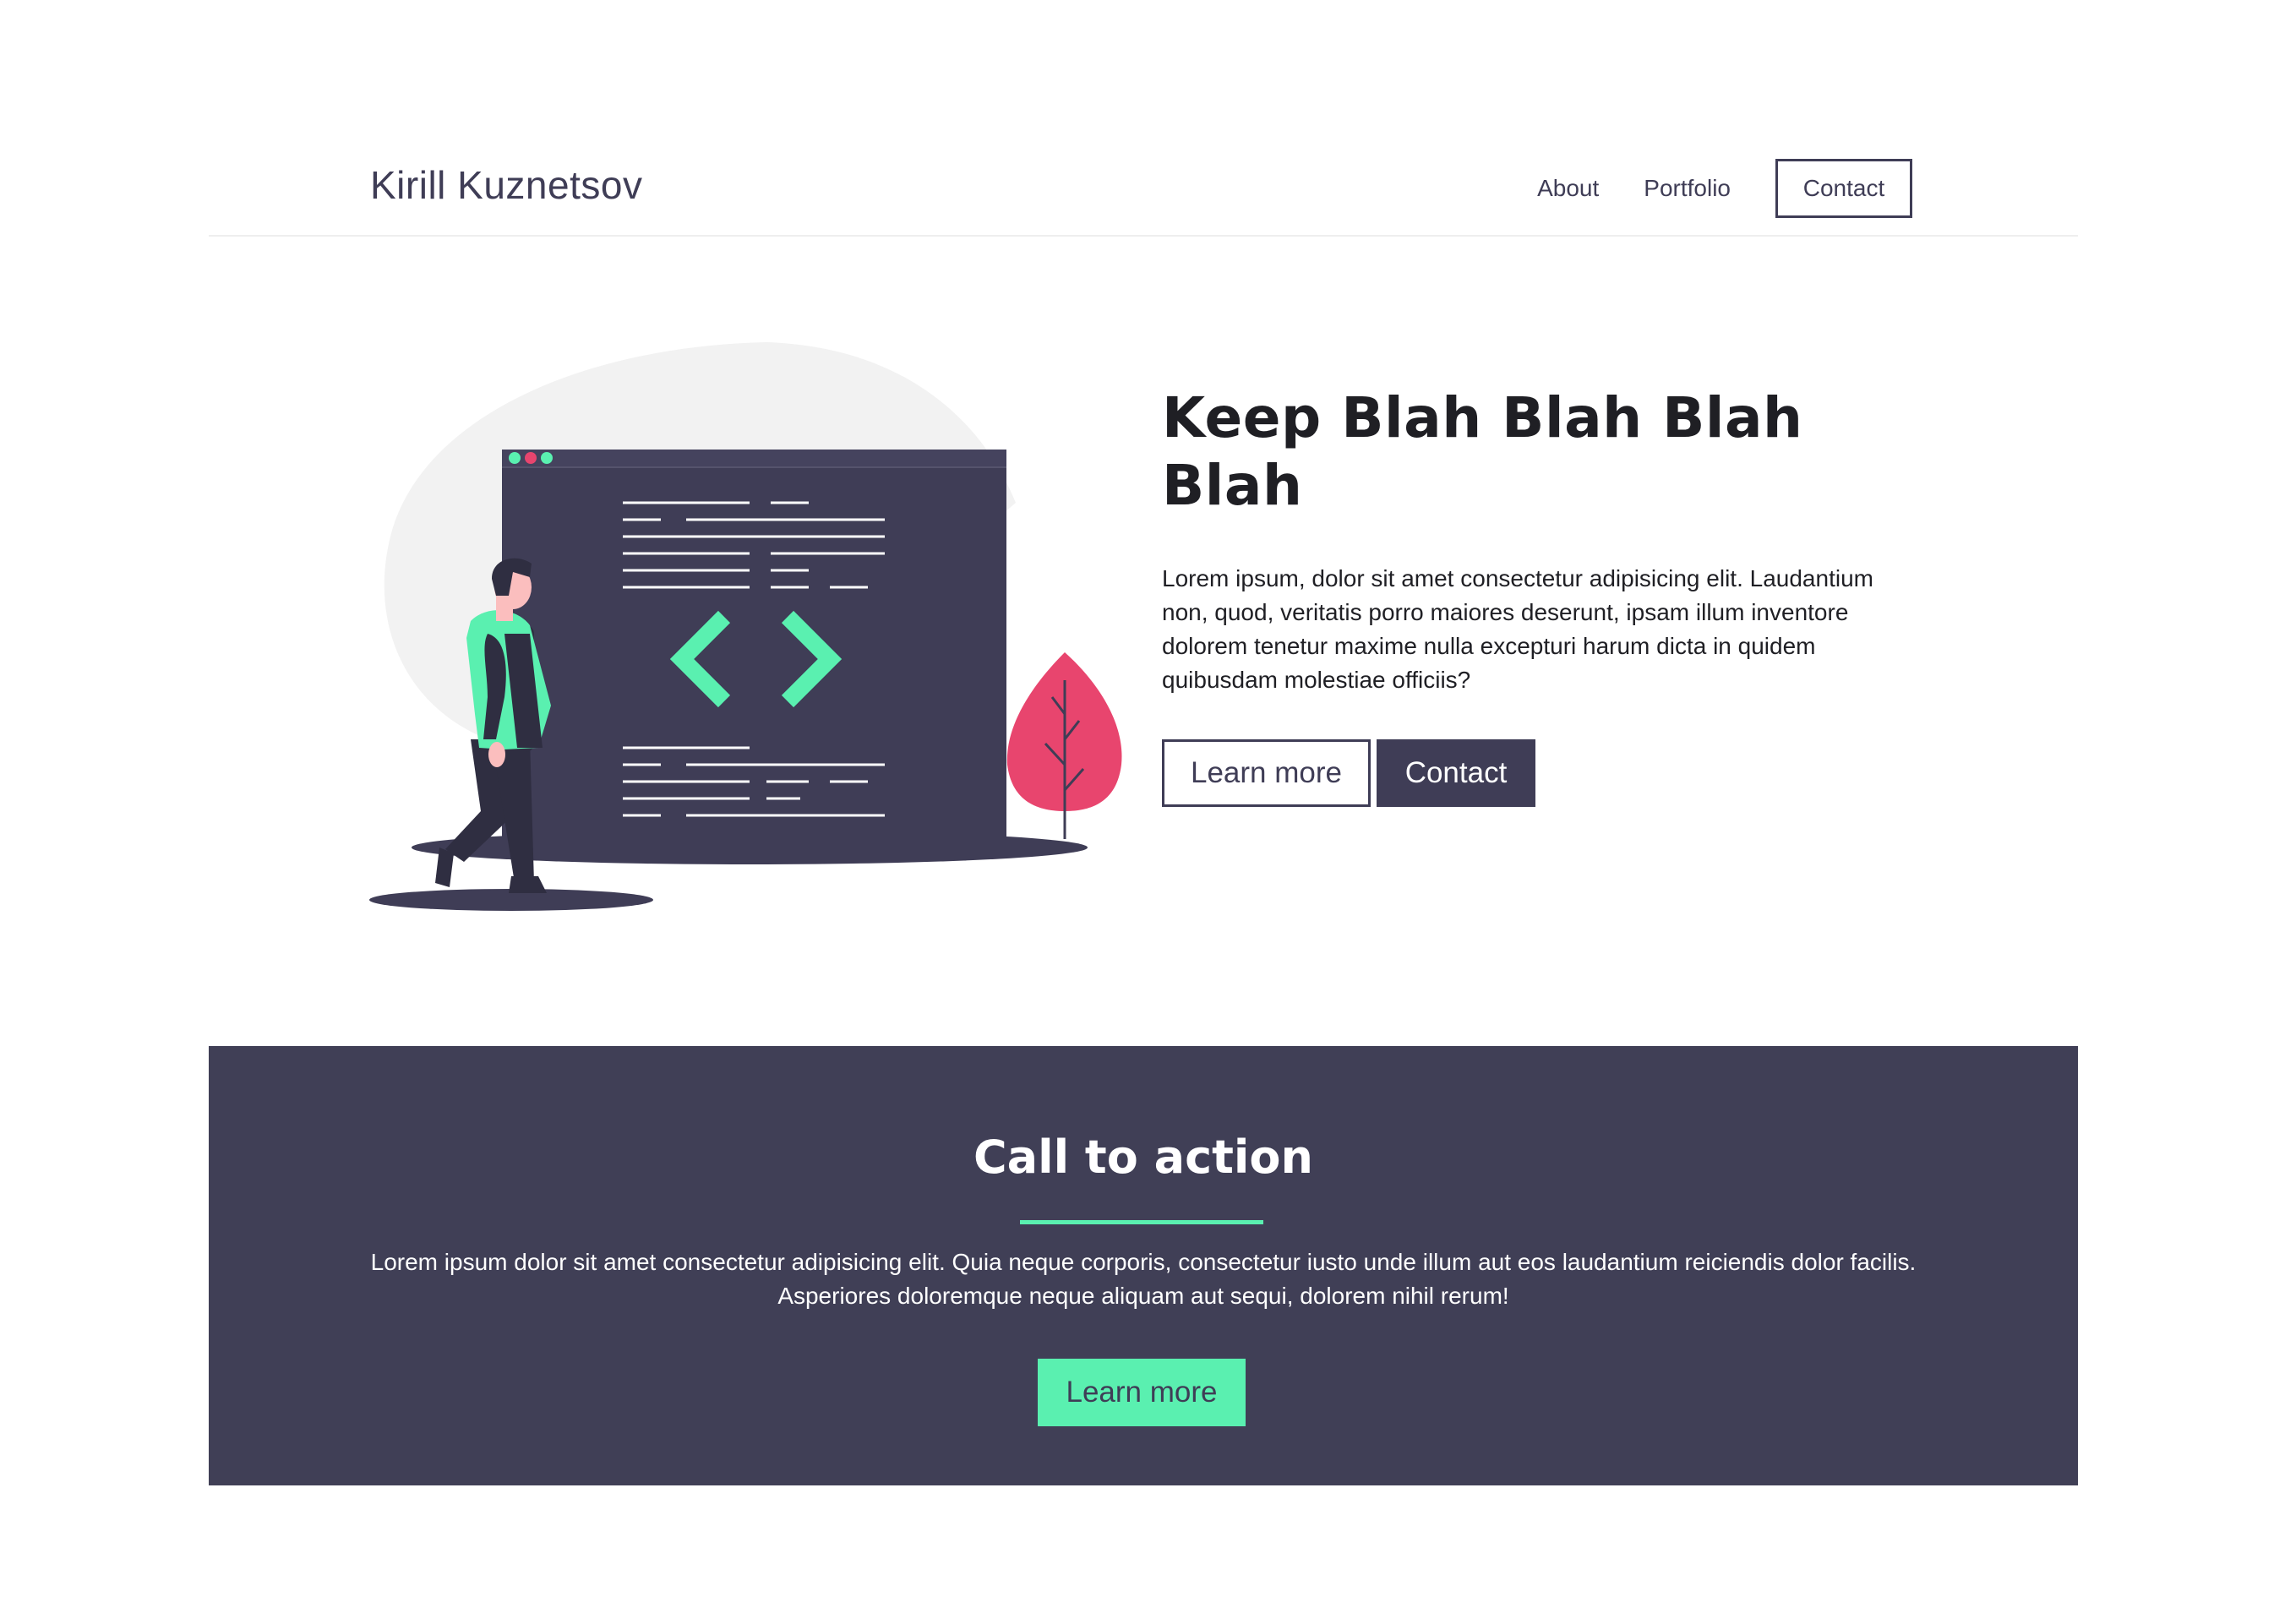 The width and height of the screenshot is (2274, 1624). Describe the element at coordinates (1142, 1392) in the screenshot. I see `cta-learn-more-button: Learn more` at that location.